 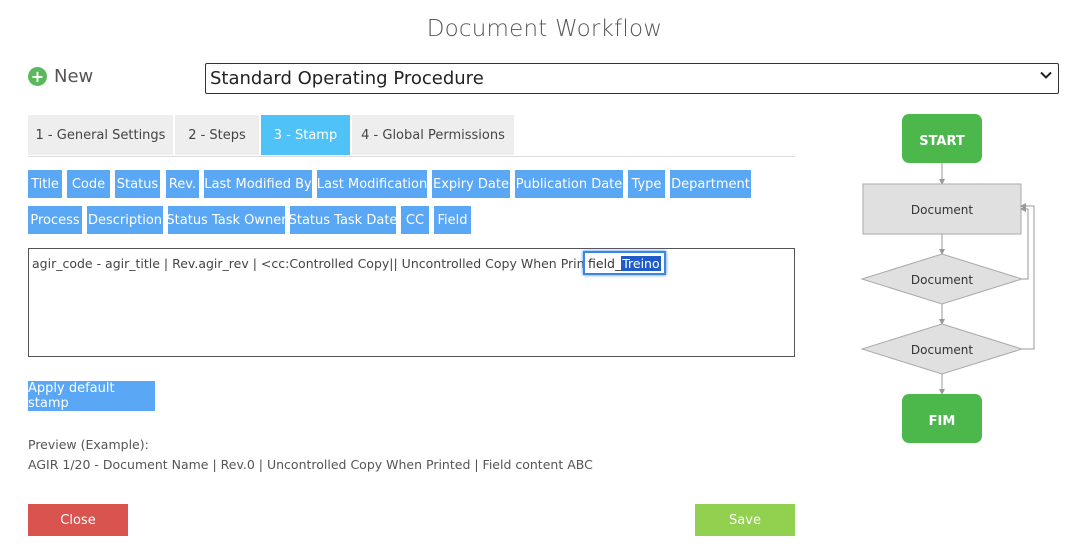 What do you see at coordinates (226, 220) in the screenshot?
I see `field-chip-status-task-owner: Status Task Owner` at bounding box center [226, 220].